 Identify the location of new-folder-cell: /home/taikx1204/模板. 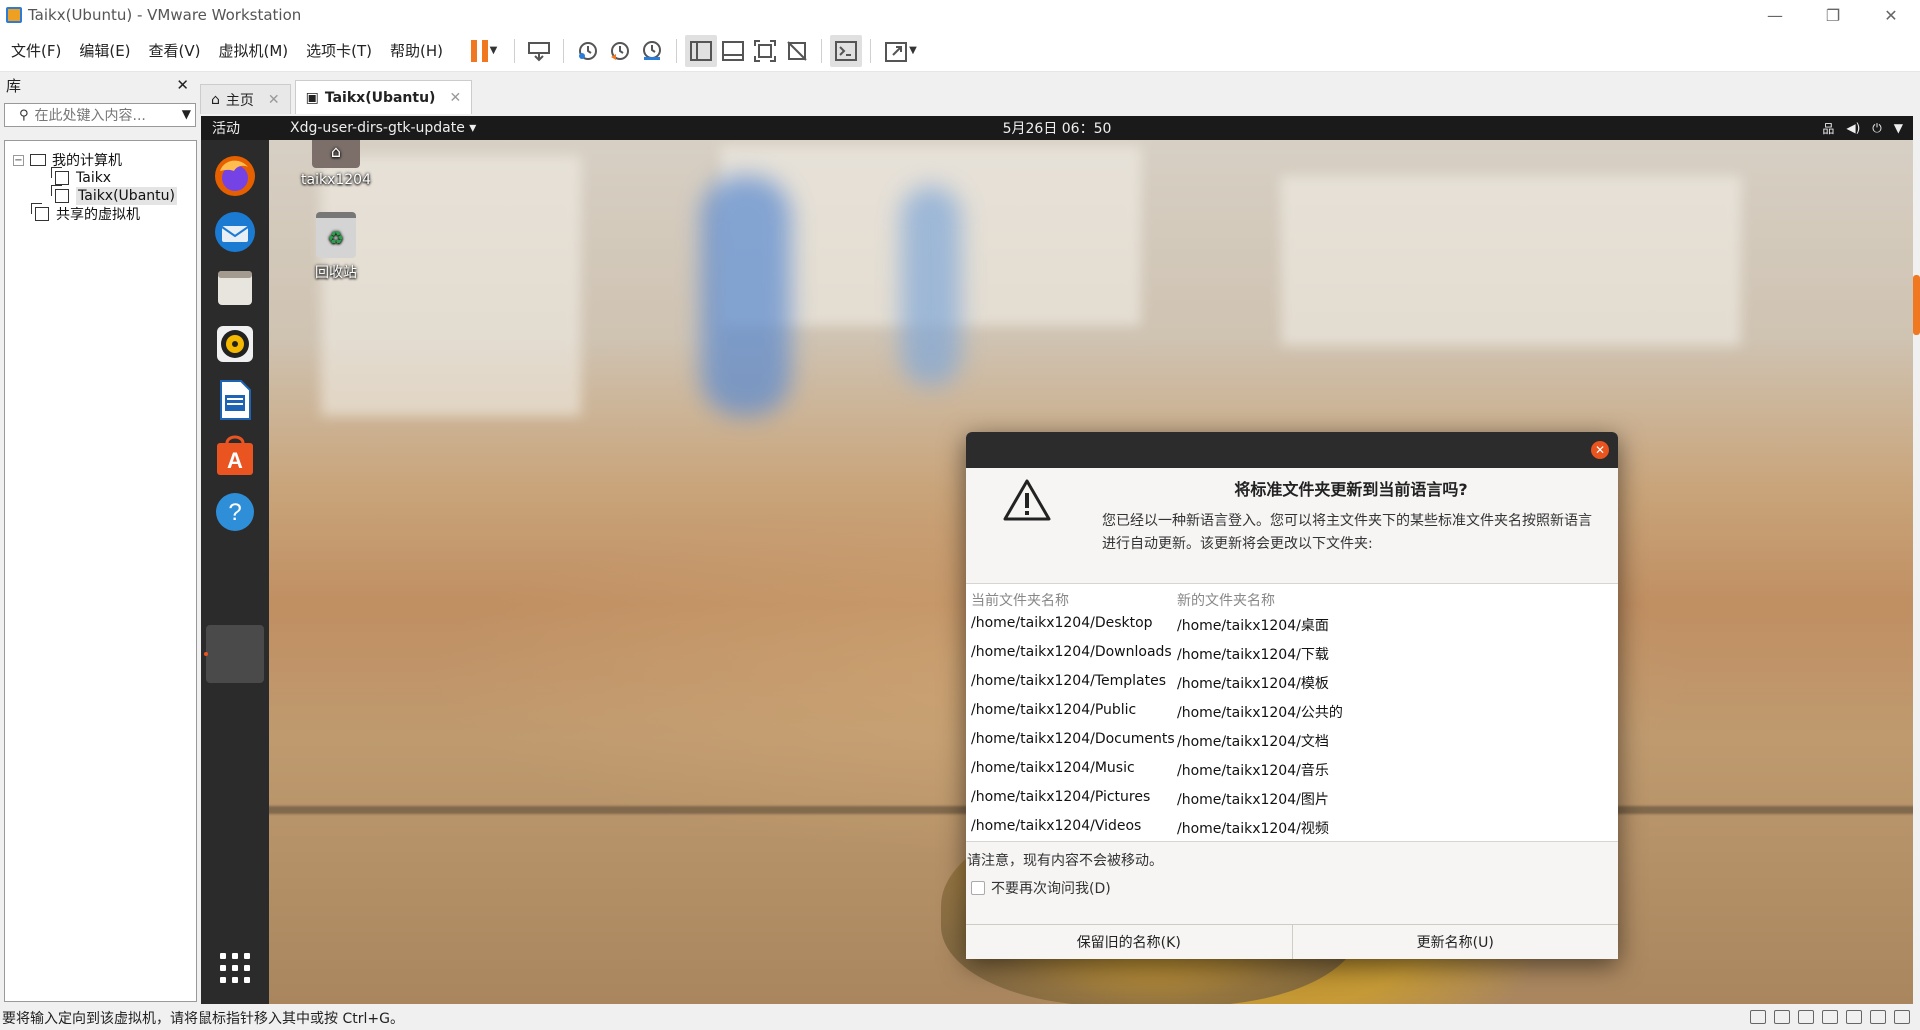
(1253, 684).